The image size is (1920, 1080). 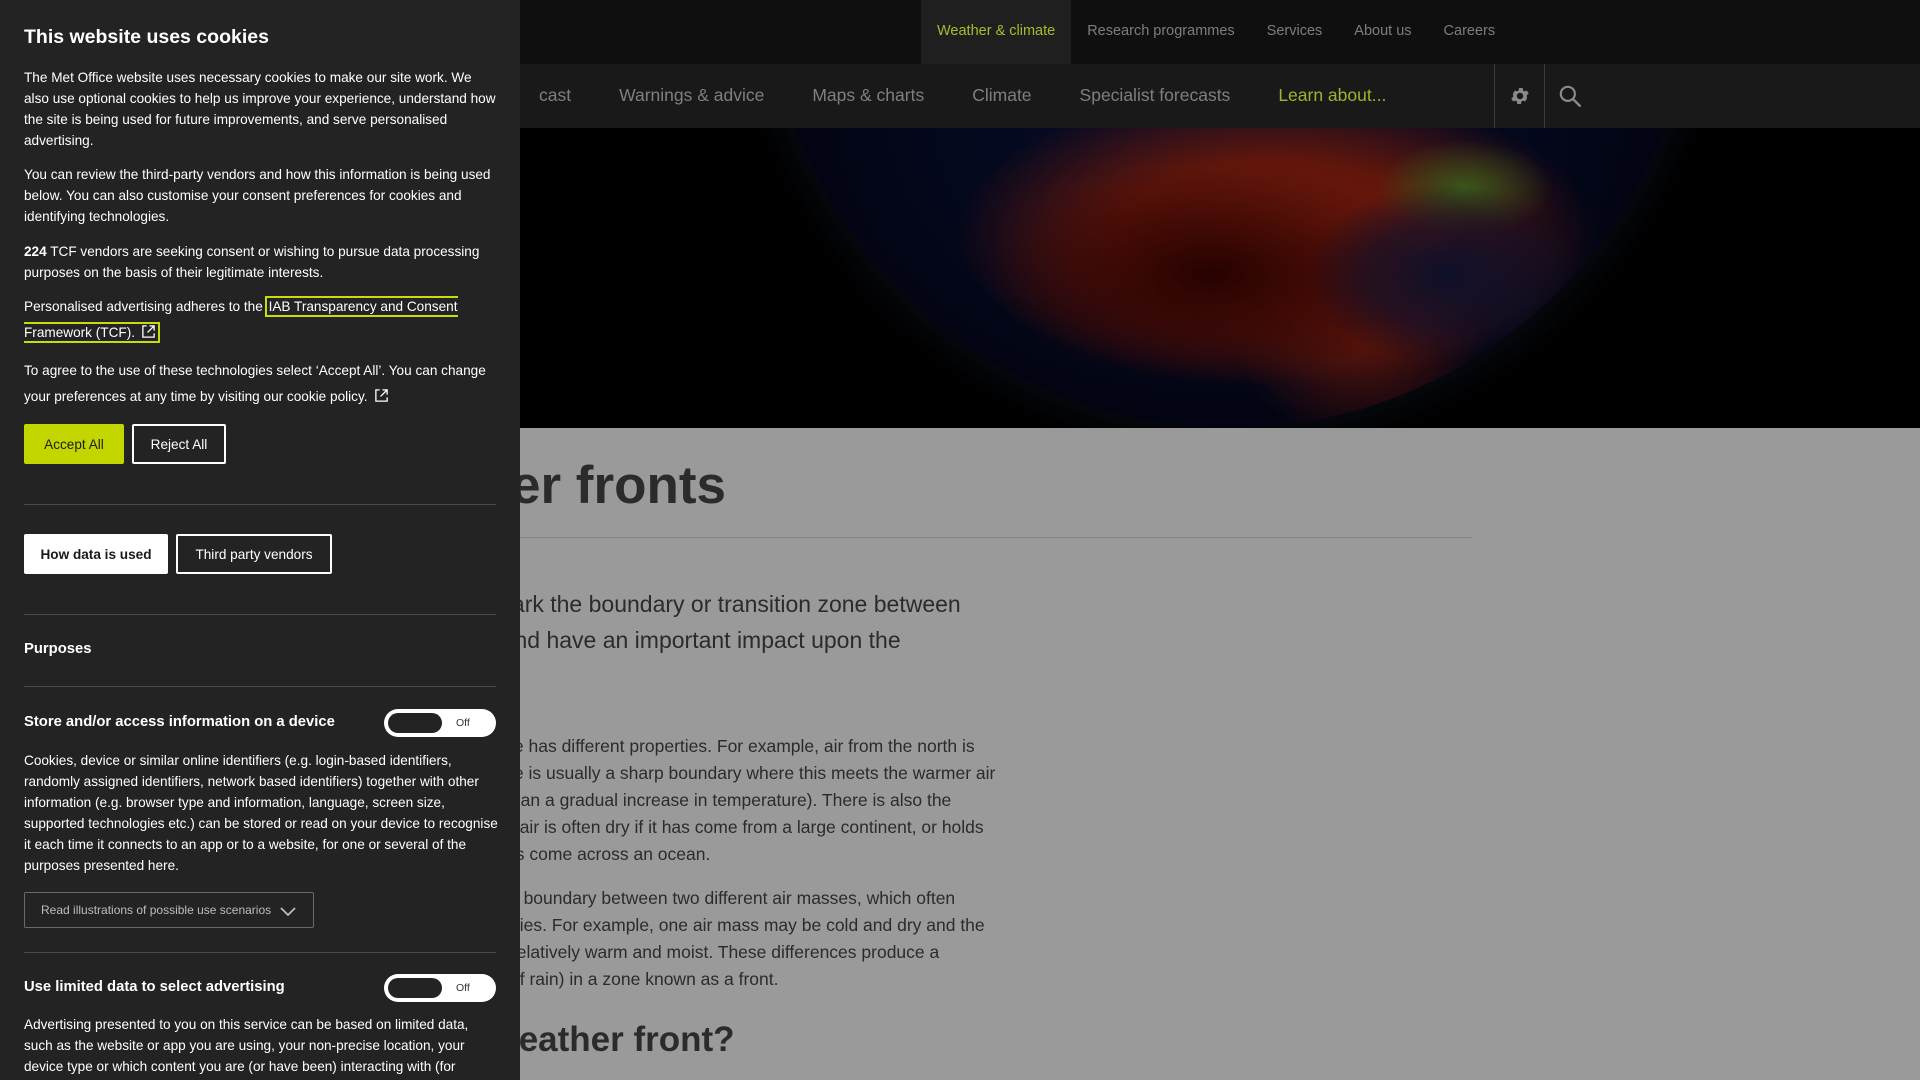 What do you see at coordinates (1382, 32) in the screenshot?
I see `topnav-about-us: About us` at bounding box center [1382, 32].